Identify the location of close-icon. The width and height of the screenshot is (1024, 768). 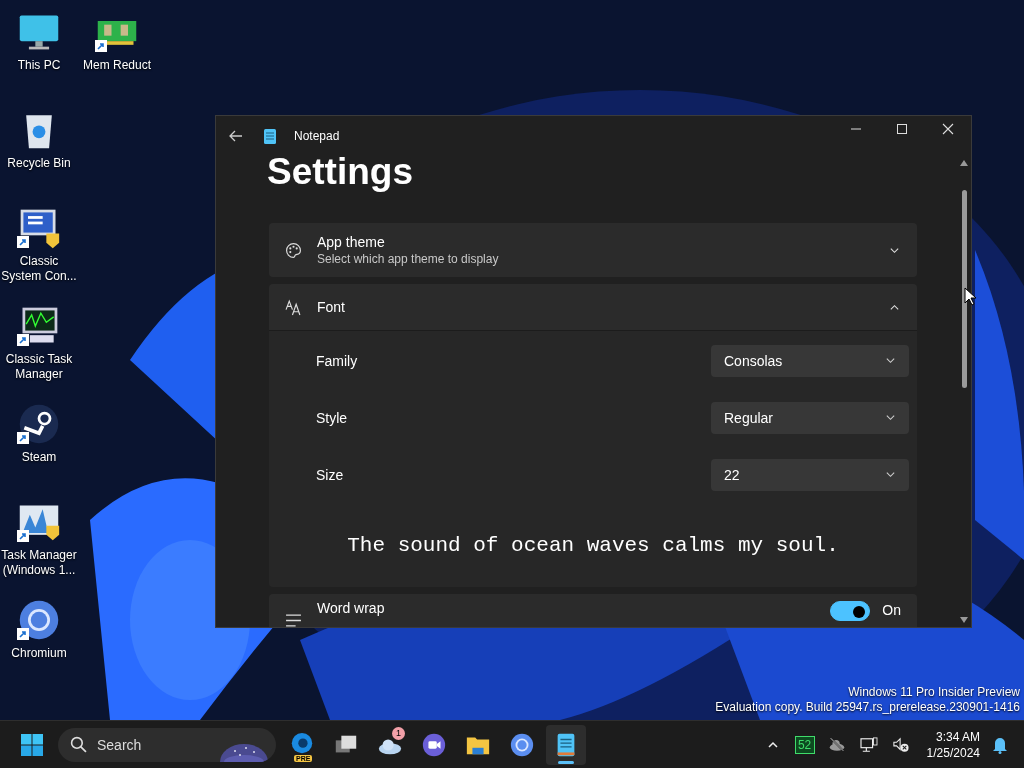
(948, 129).